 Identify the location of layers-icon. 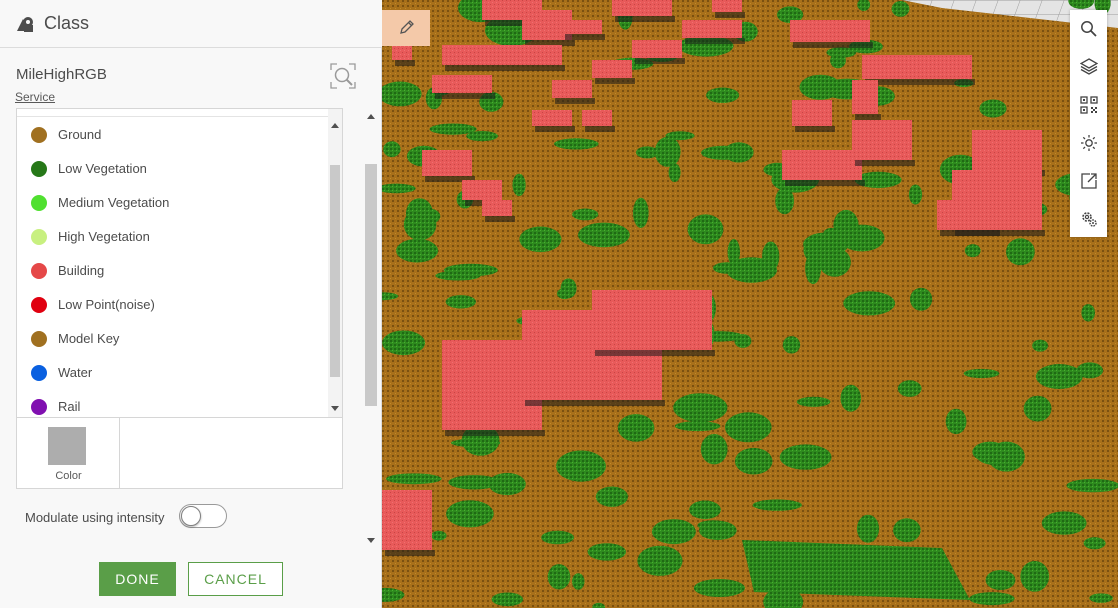
(1089, 66).